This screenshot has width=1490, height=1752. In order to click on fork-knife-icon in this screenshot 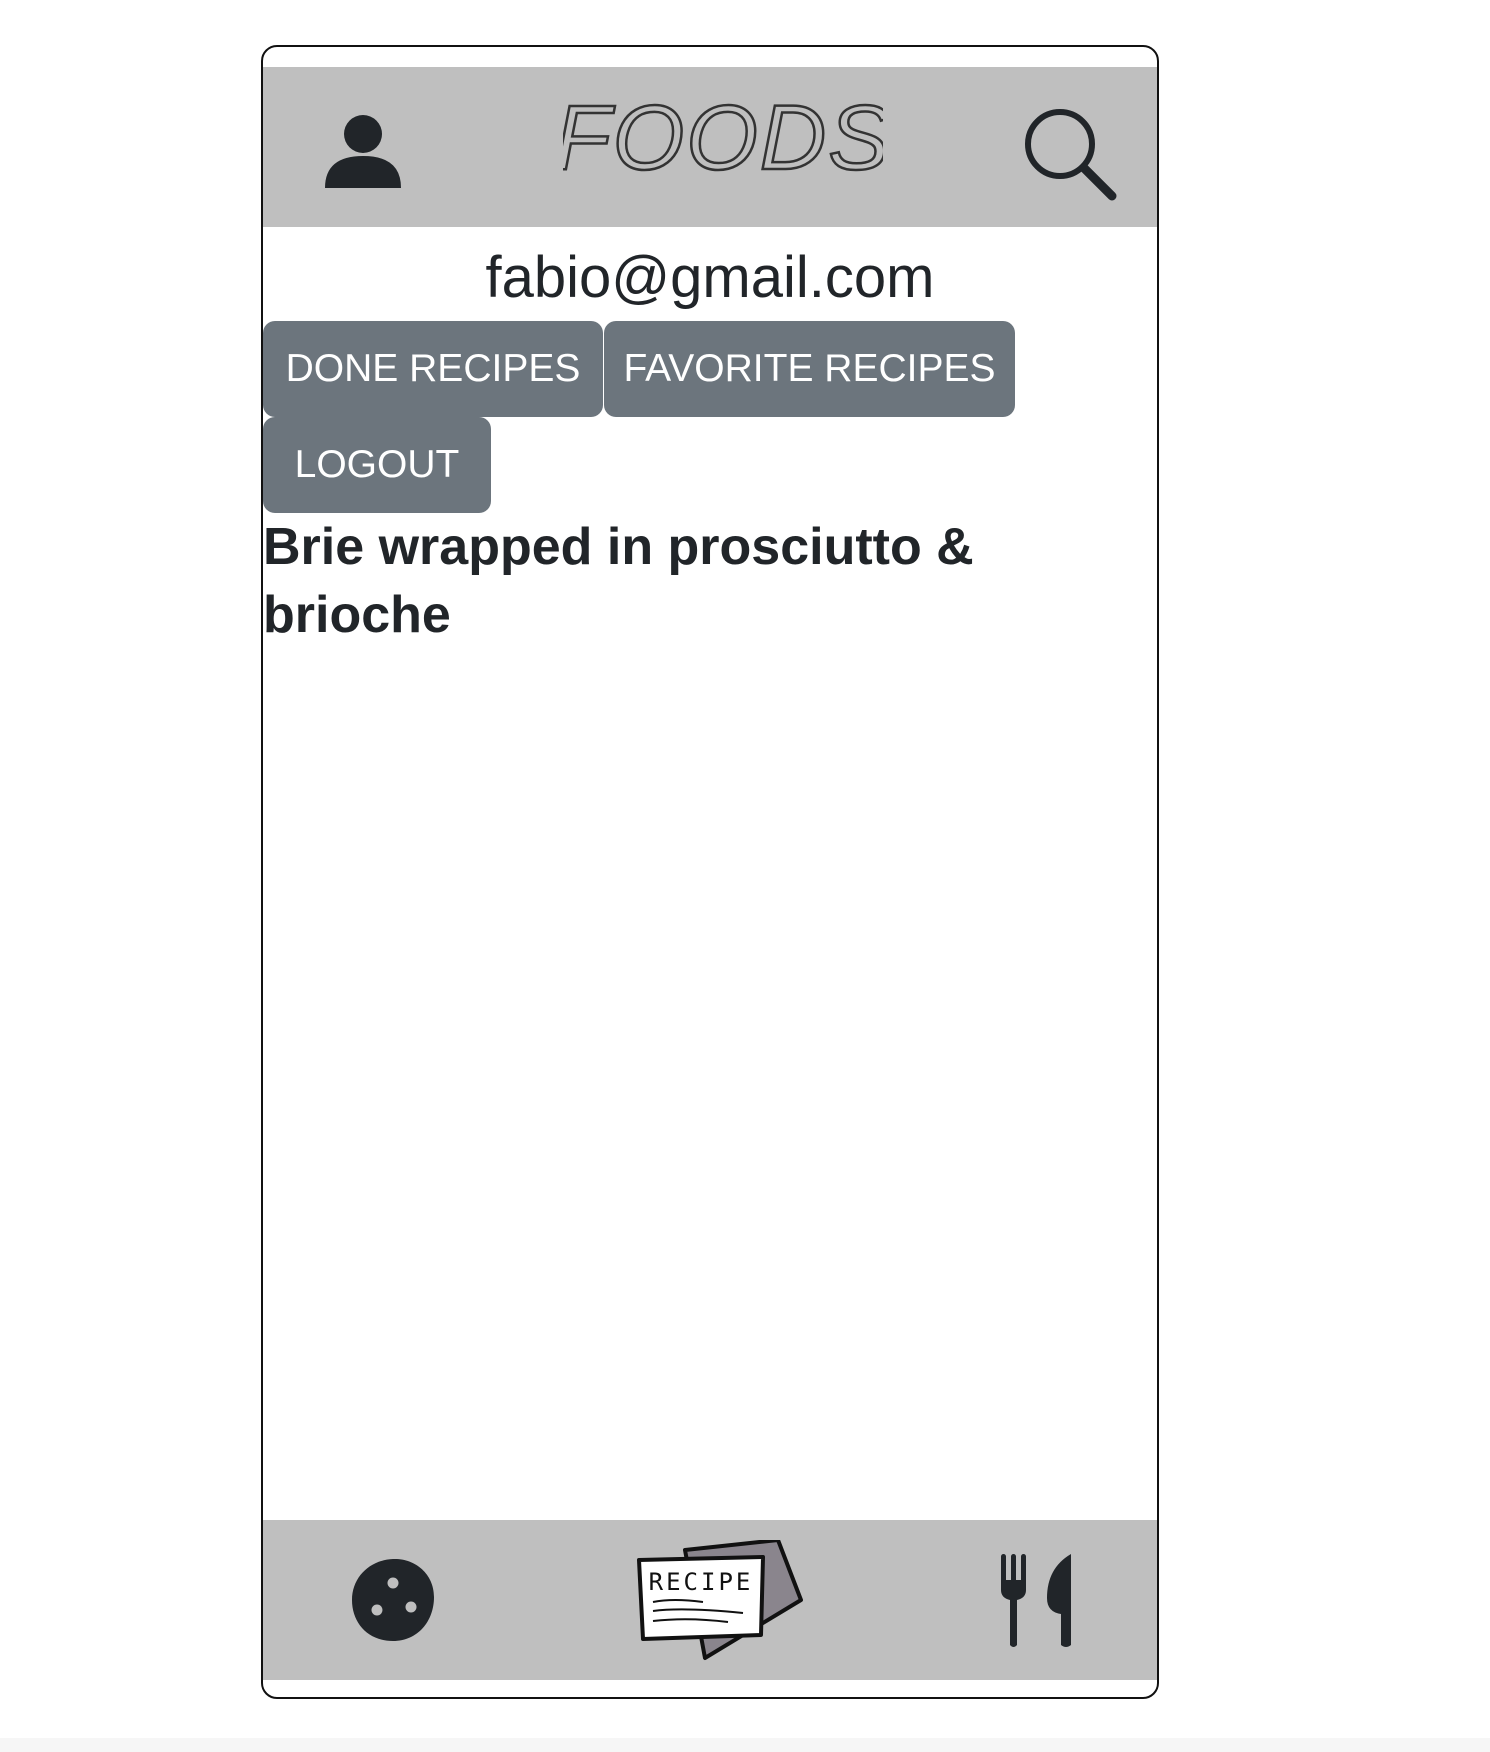, I will do `click(1036, 1600)`.